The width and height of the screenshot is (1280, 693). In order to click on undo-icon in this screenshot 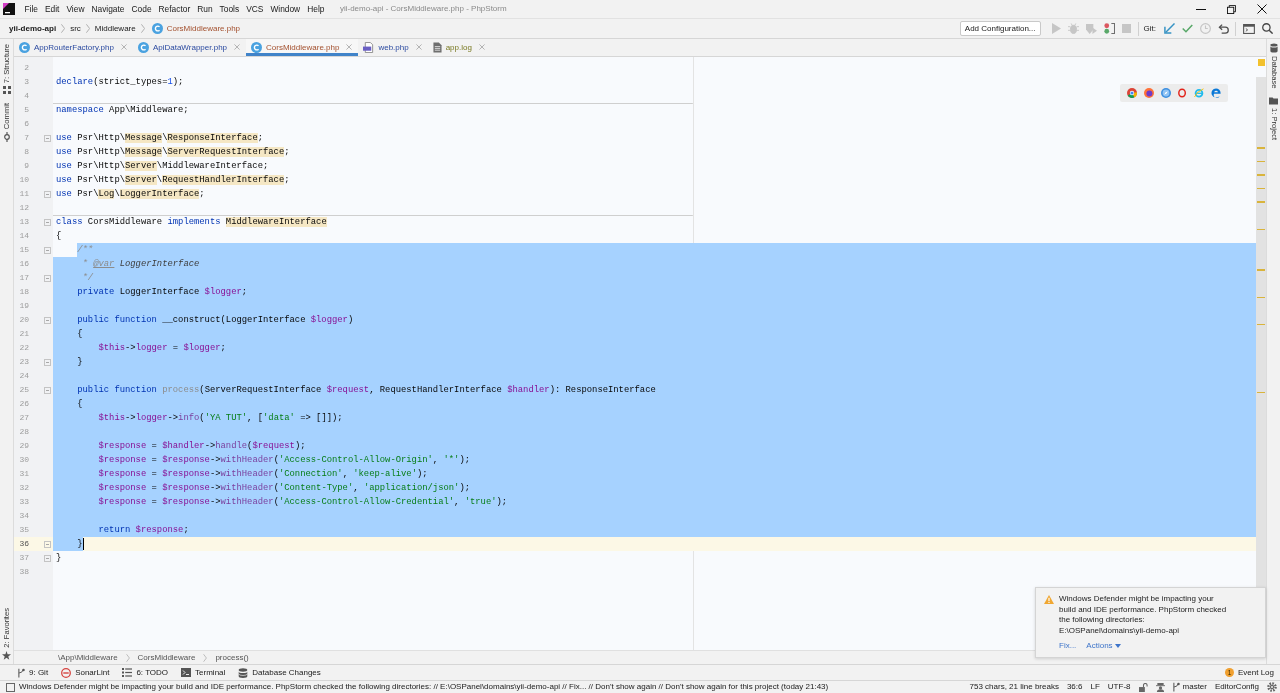, I will do `click(1223, 28)`.